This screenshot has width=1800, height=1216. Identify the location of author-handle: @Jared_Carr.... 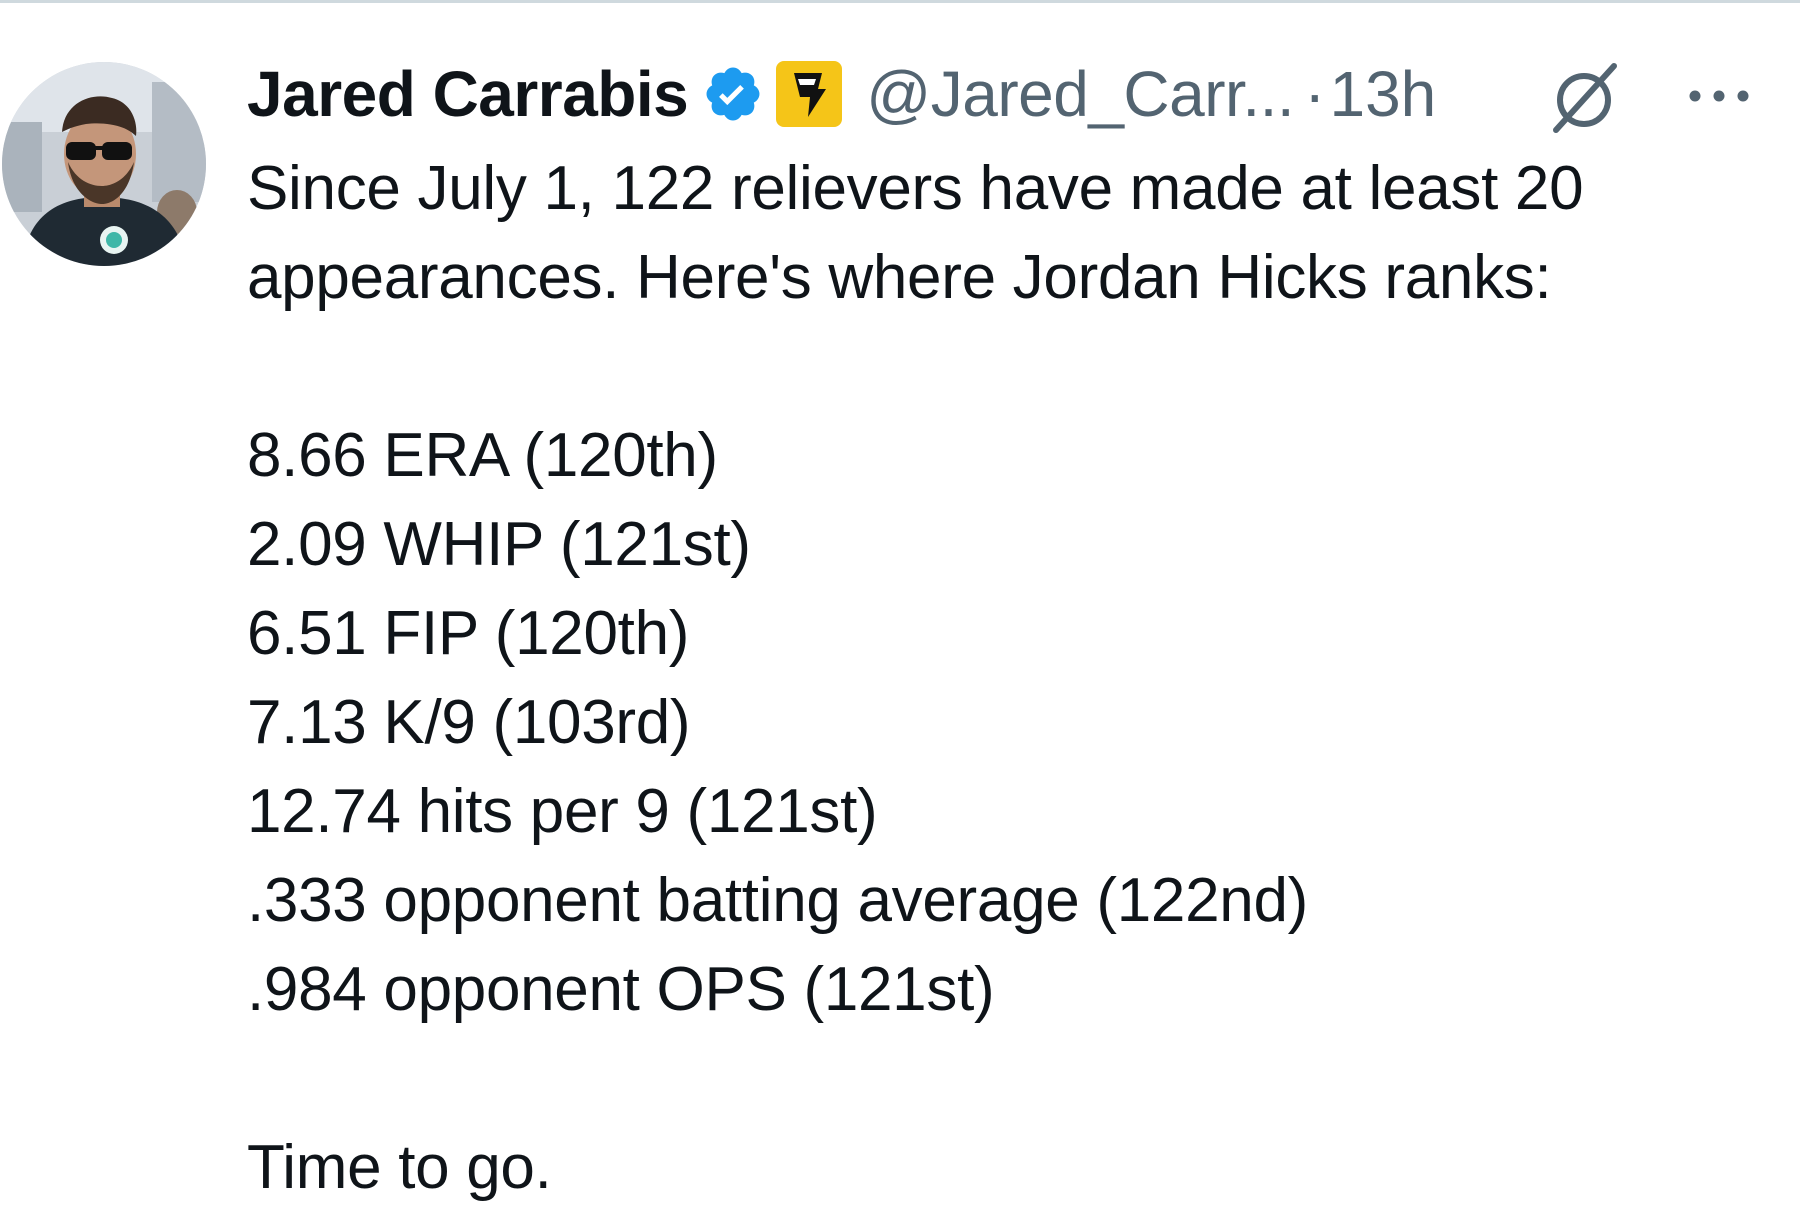
(1080, 94).